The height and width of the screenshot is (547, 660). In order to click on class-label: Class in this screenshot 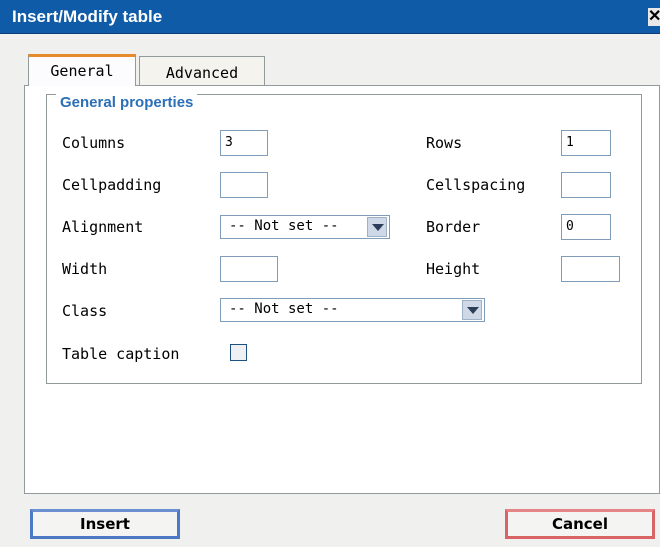, I will do `click(85, 311)`.